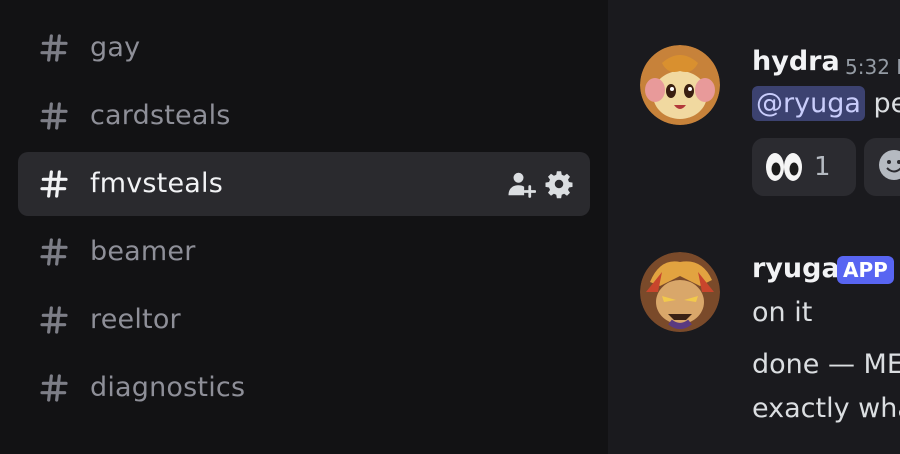 The width and height of the screenshot is (900, 454). I want to click on create-invite-icon, so click(521, 184).